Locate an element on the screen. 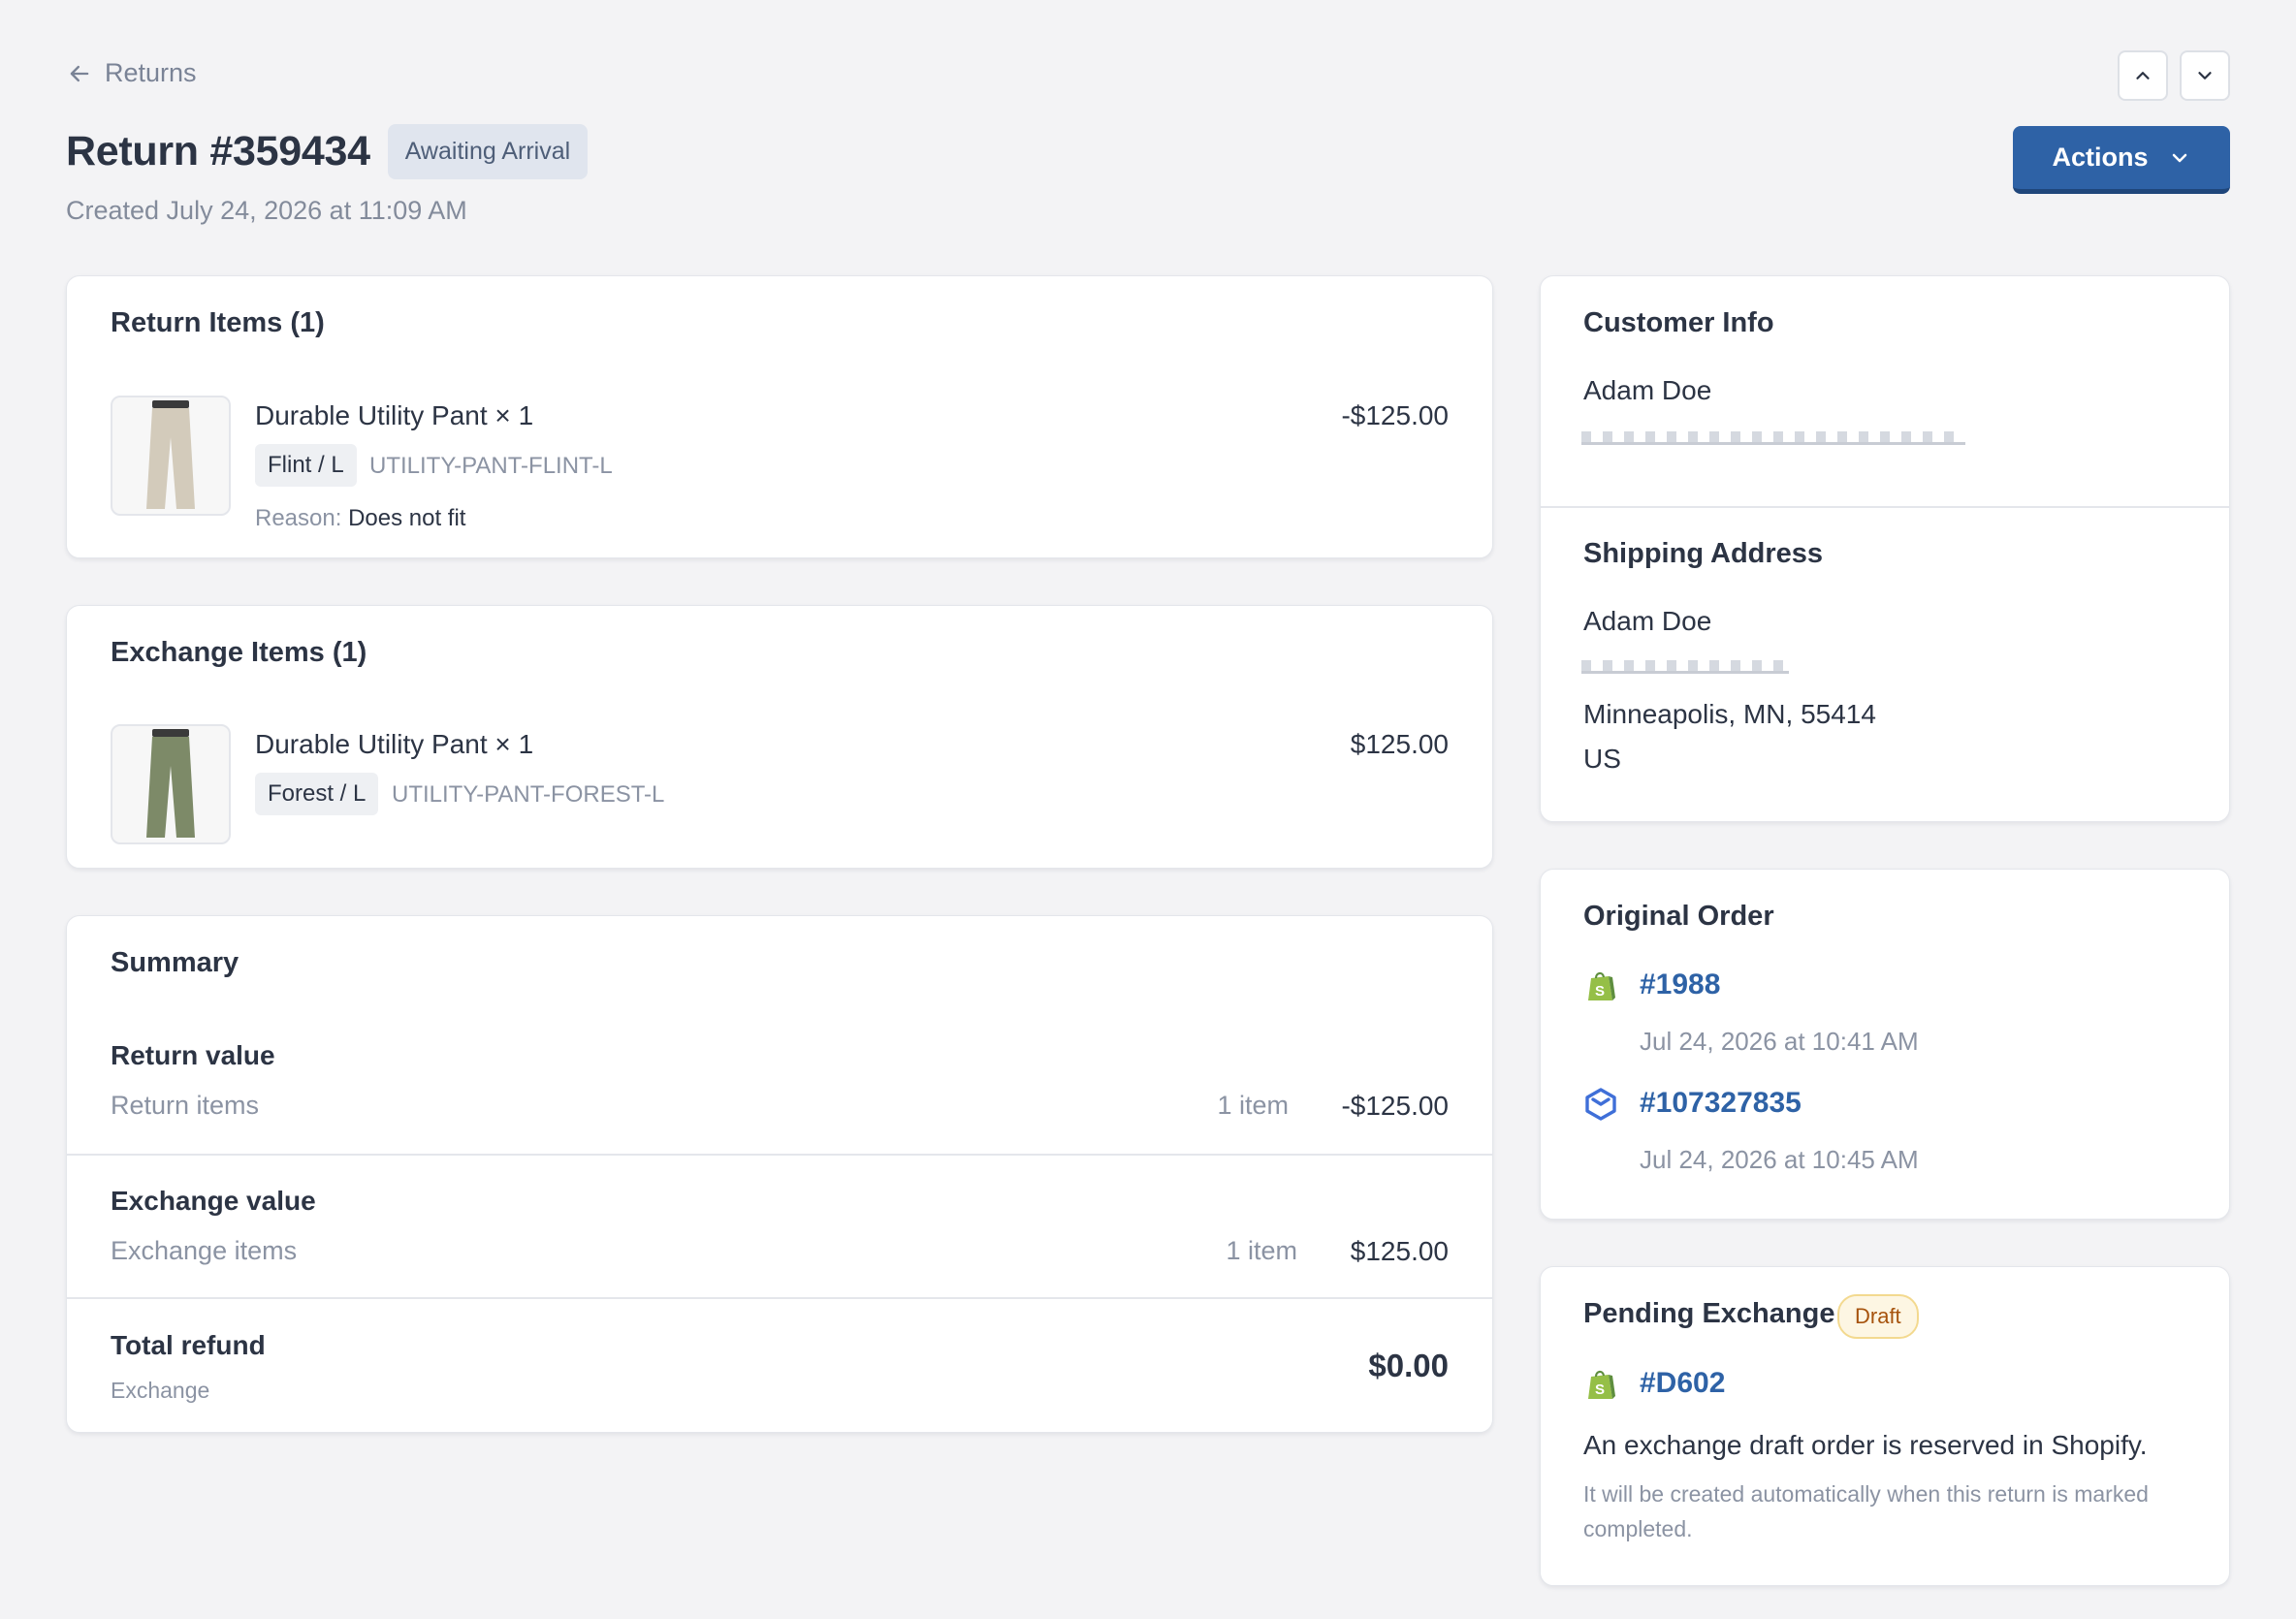 This screenshot has height=1619, width=2296. customer-info-title: Customer Info is located at coordinates (1678, 322).